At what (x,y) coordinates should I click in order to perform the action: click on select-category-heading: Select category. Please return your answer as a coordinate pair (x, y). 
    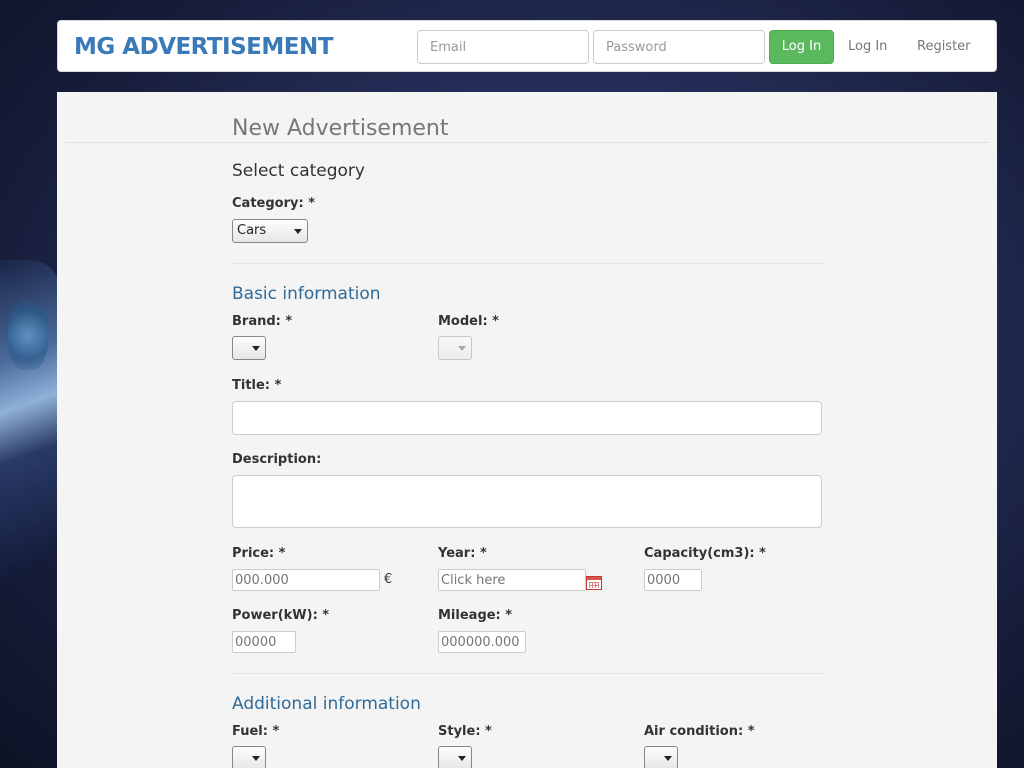
    Looking at the image, I should click on (298, 171).